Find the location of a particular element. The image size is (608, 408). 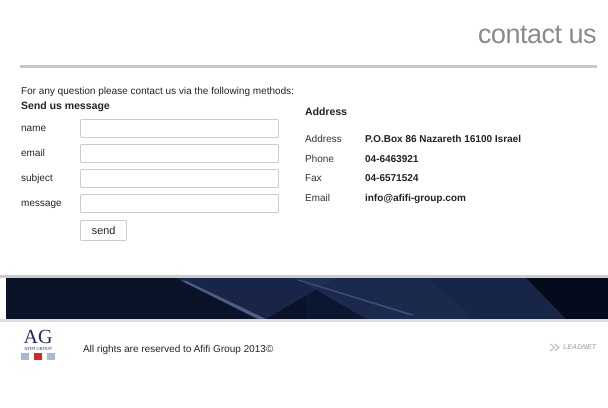

contact-value: 04-6463921 is located at coordinates (391, 159).